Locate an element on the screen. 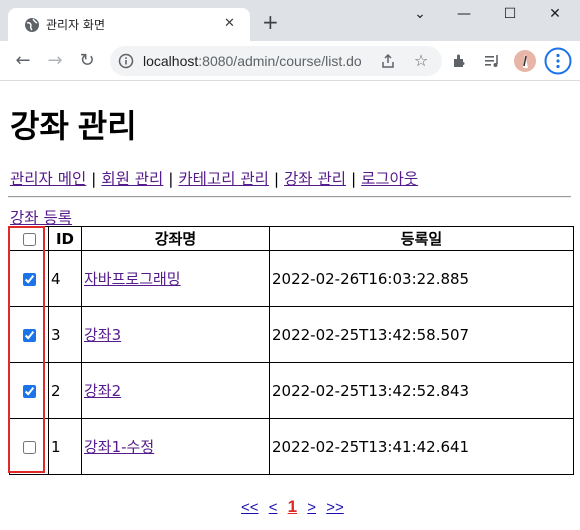 The height and width of the screenshot is (530, 580). row-id: 3 is located at coordinates (65, 334).